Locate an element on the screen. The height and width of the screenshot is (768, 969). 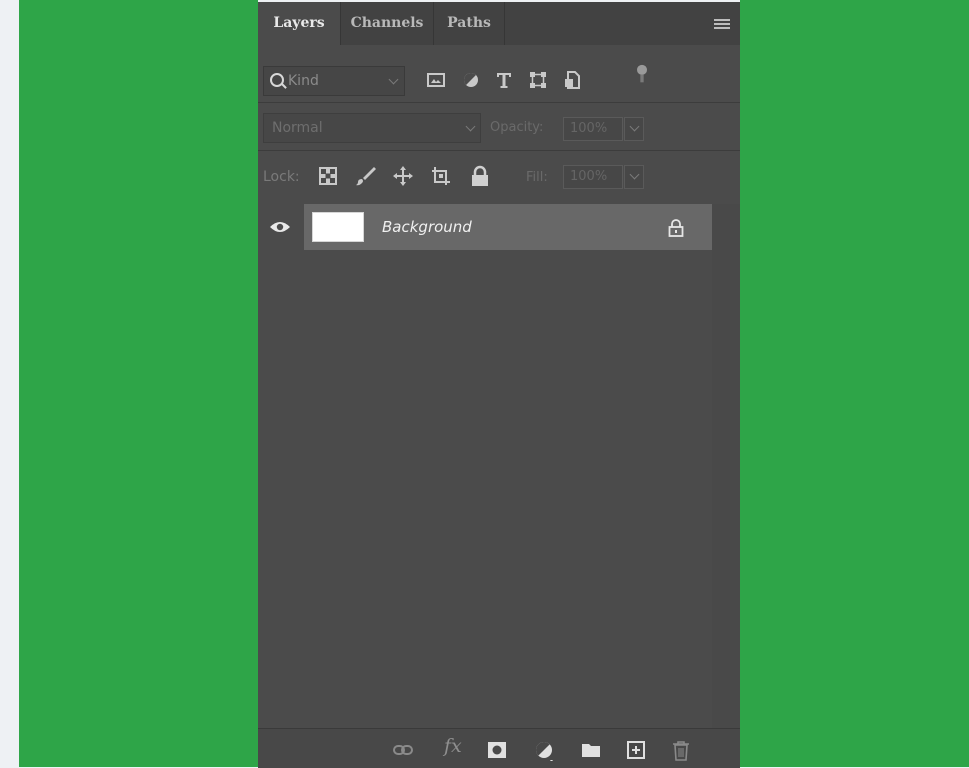
lock-image-pixels-icon is located at coordinates (366, 176).